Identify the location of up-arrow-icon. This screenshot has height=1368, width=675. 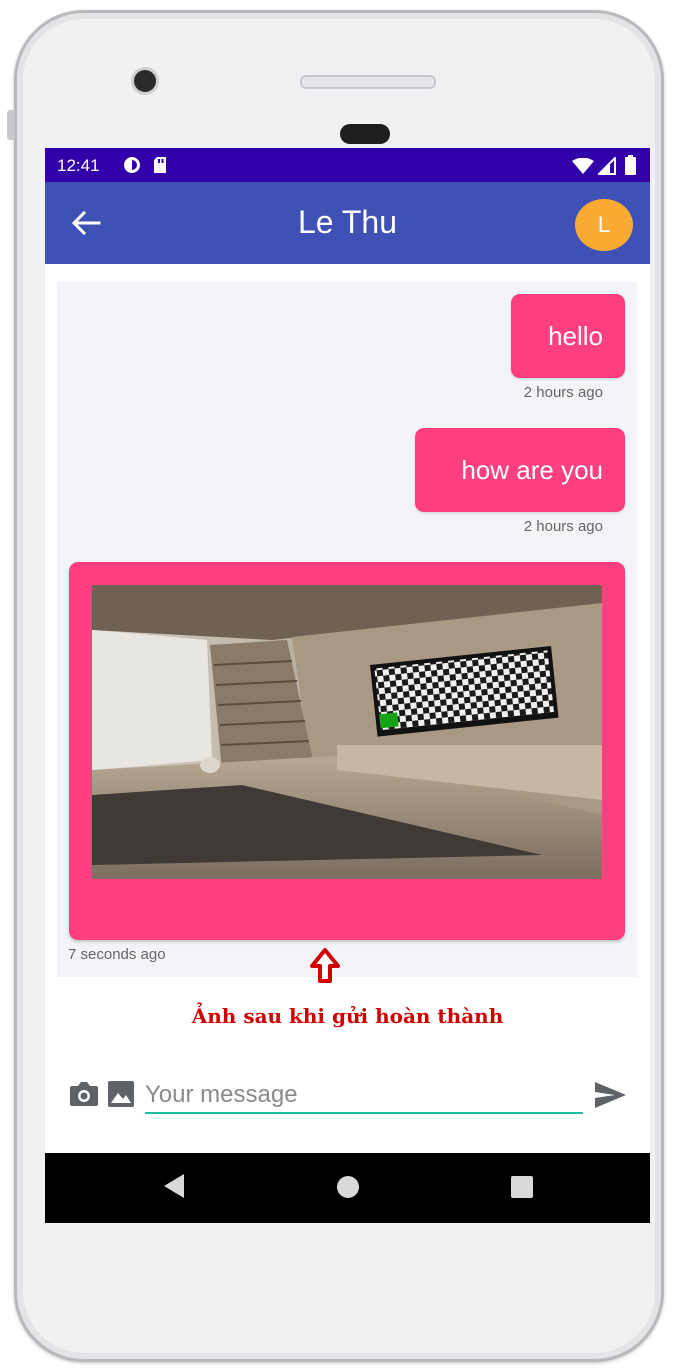
(325, 965).